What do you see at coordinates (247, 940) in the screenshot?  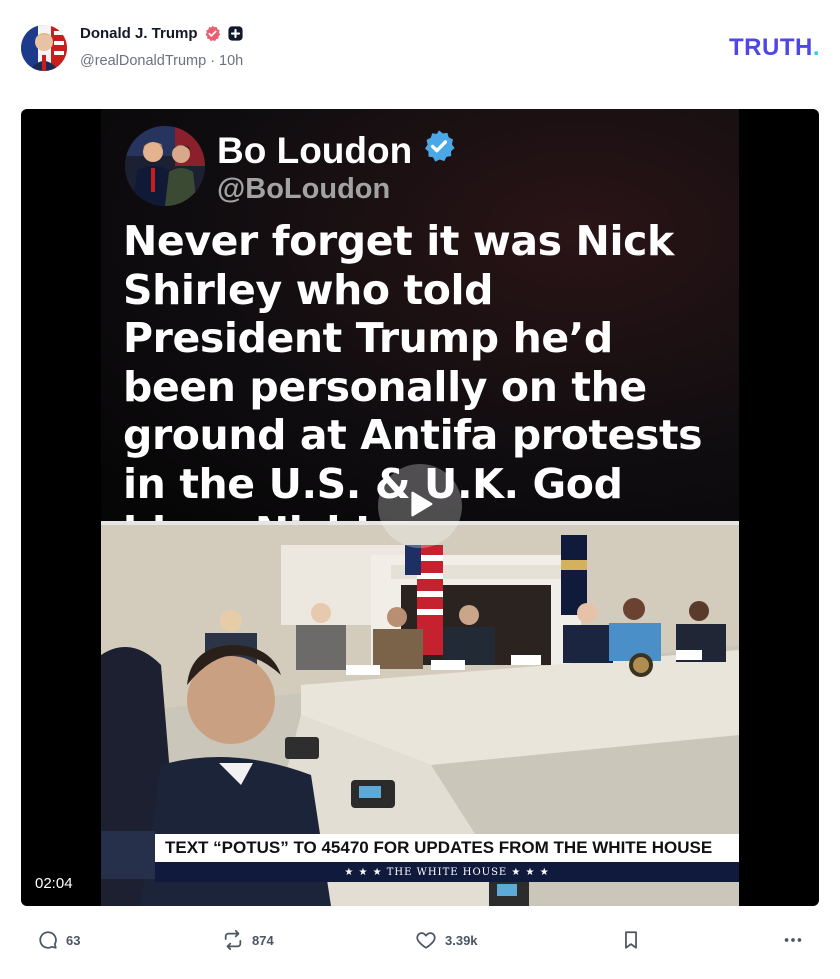 I see `retruth-button: 874` at bounding box center [247, 940].